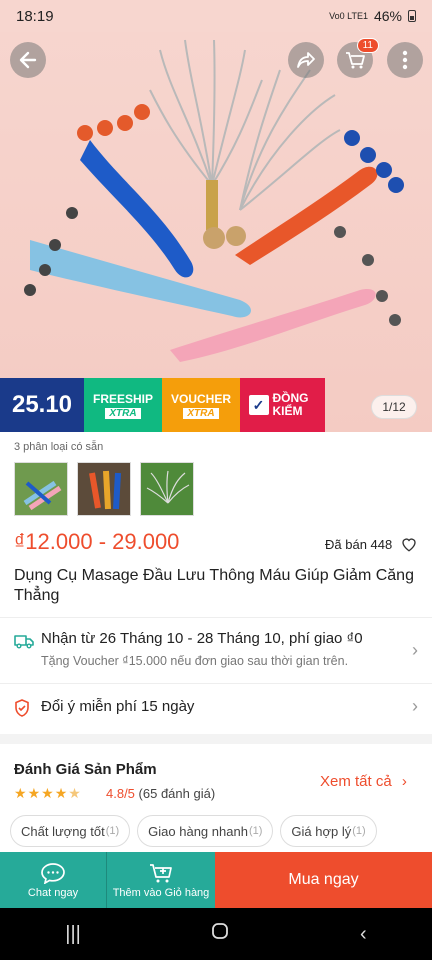 This screenshot has width=432, height=960. Describe the element at coordinates (359, 544) in the screenshot. I see `sold-count: Đã bán 448` at that location.